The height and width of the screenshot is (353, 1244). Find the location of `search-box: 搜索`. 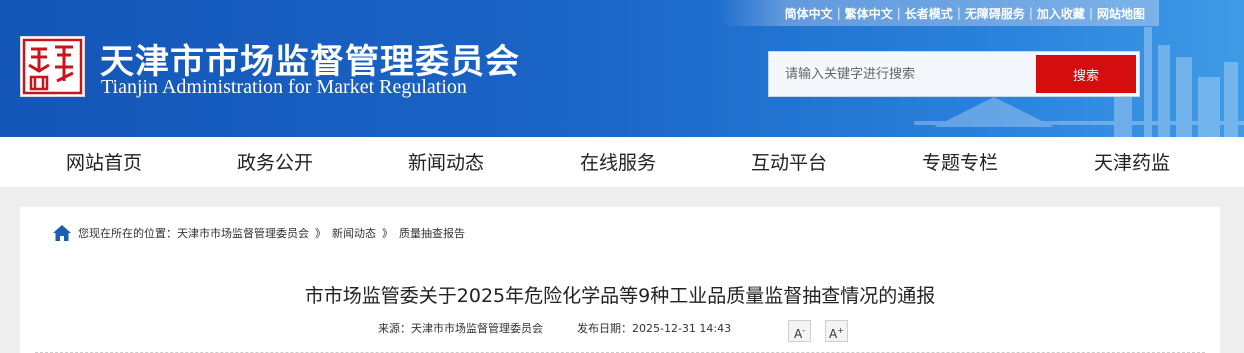

search-box: 搜索 is located at coordinates (954, 74).